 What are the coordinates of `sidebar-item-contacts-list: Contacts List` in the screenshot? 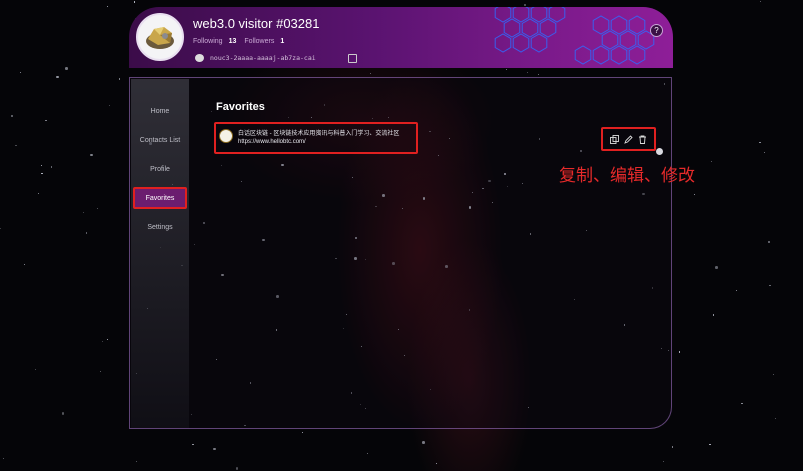 It's located at (160, 140).